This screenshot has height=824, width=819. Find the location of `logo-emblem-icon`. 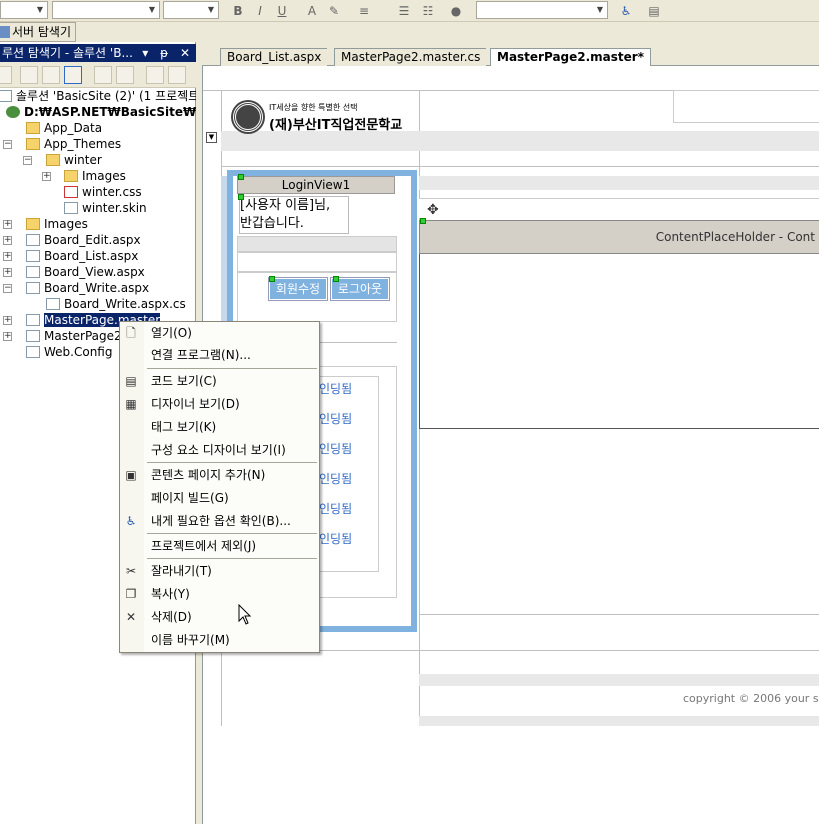

logo-emblem-icon is located at coordinates (248, 117).